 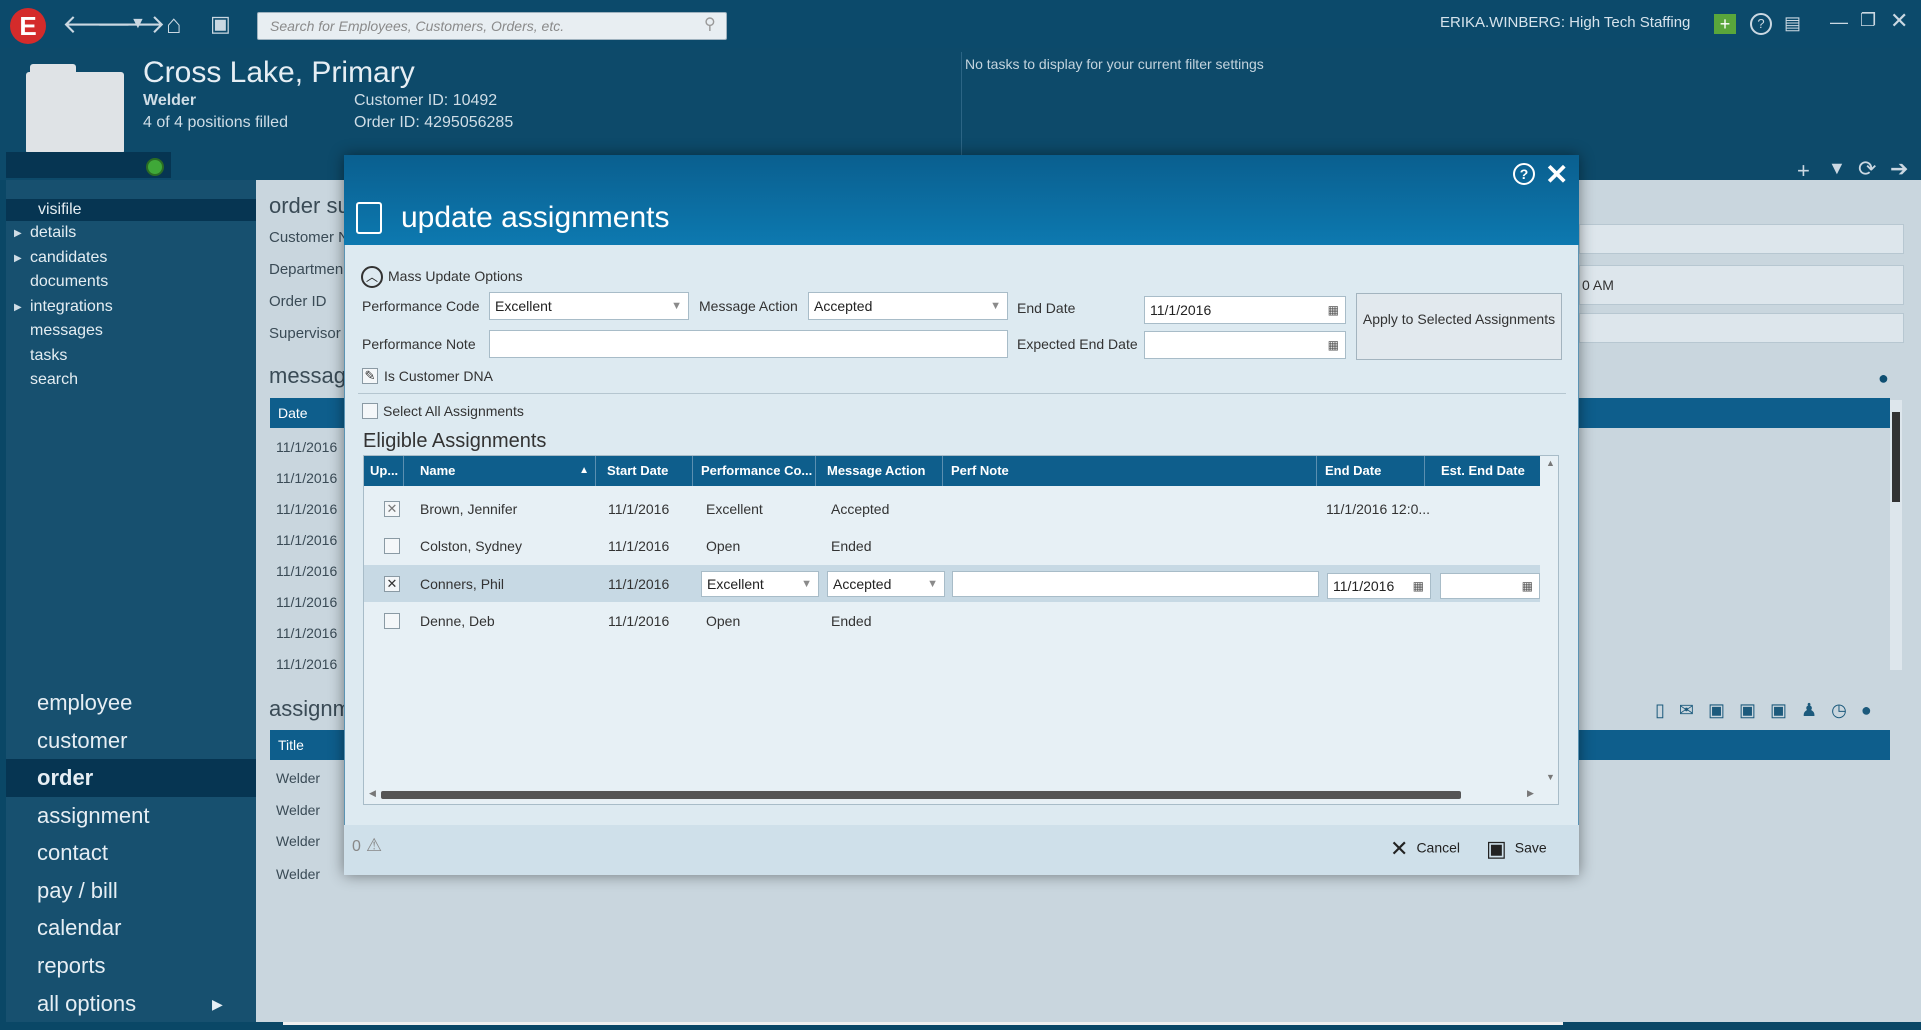 I want to click on row-performance: Excellent, so click(x=734, y=509).